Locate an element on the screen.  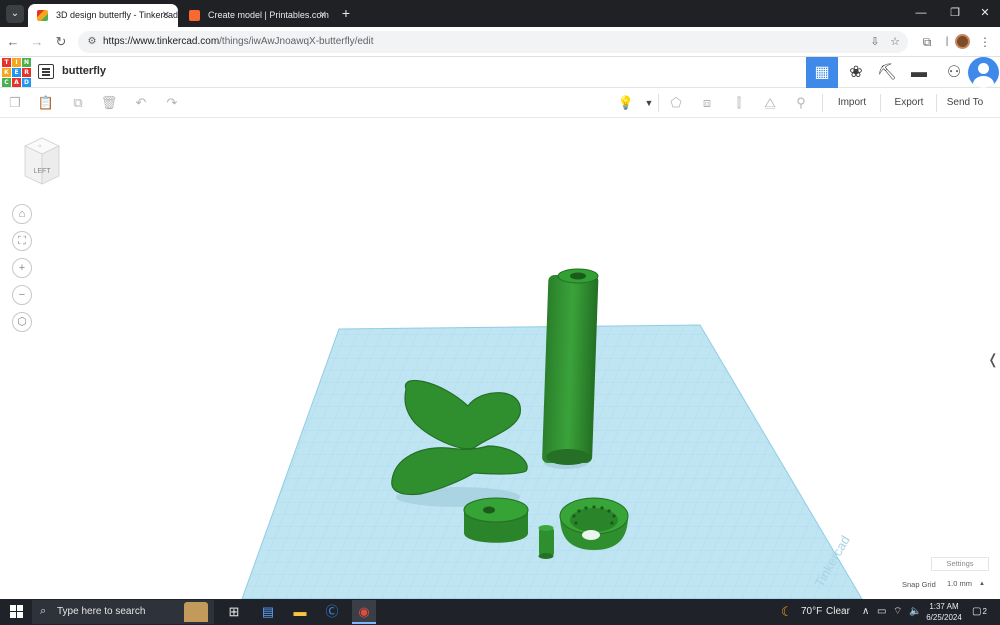
browser-profile-avatar is located at coordinates (962, 41).